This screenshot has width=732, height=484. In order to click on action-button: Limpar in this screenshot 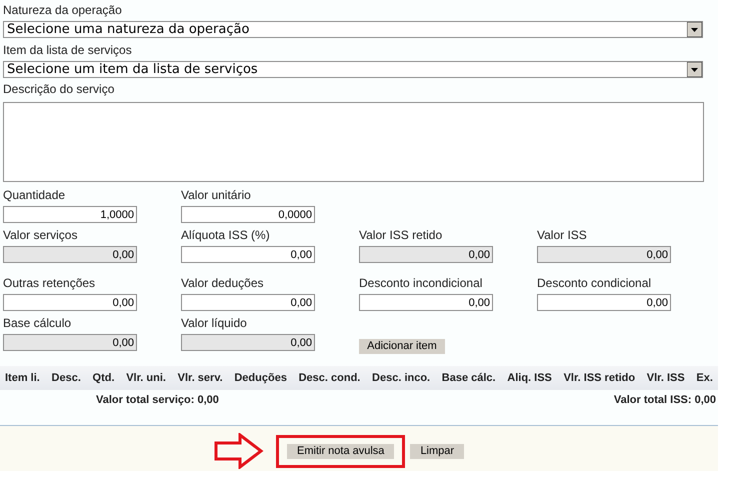, I will do `click(437, 451)`.